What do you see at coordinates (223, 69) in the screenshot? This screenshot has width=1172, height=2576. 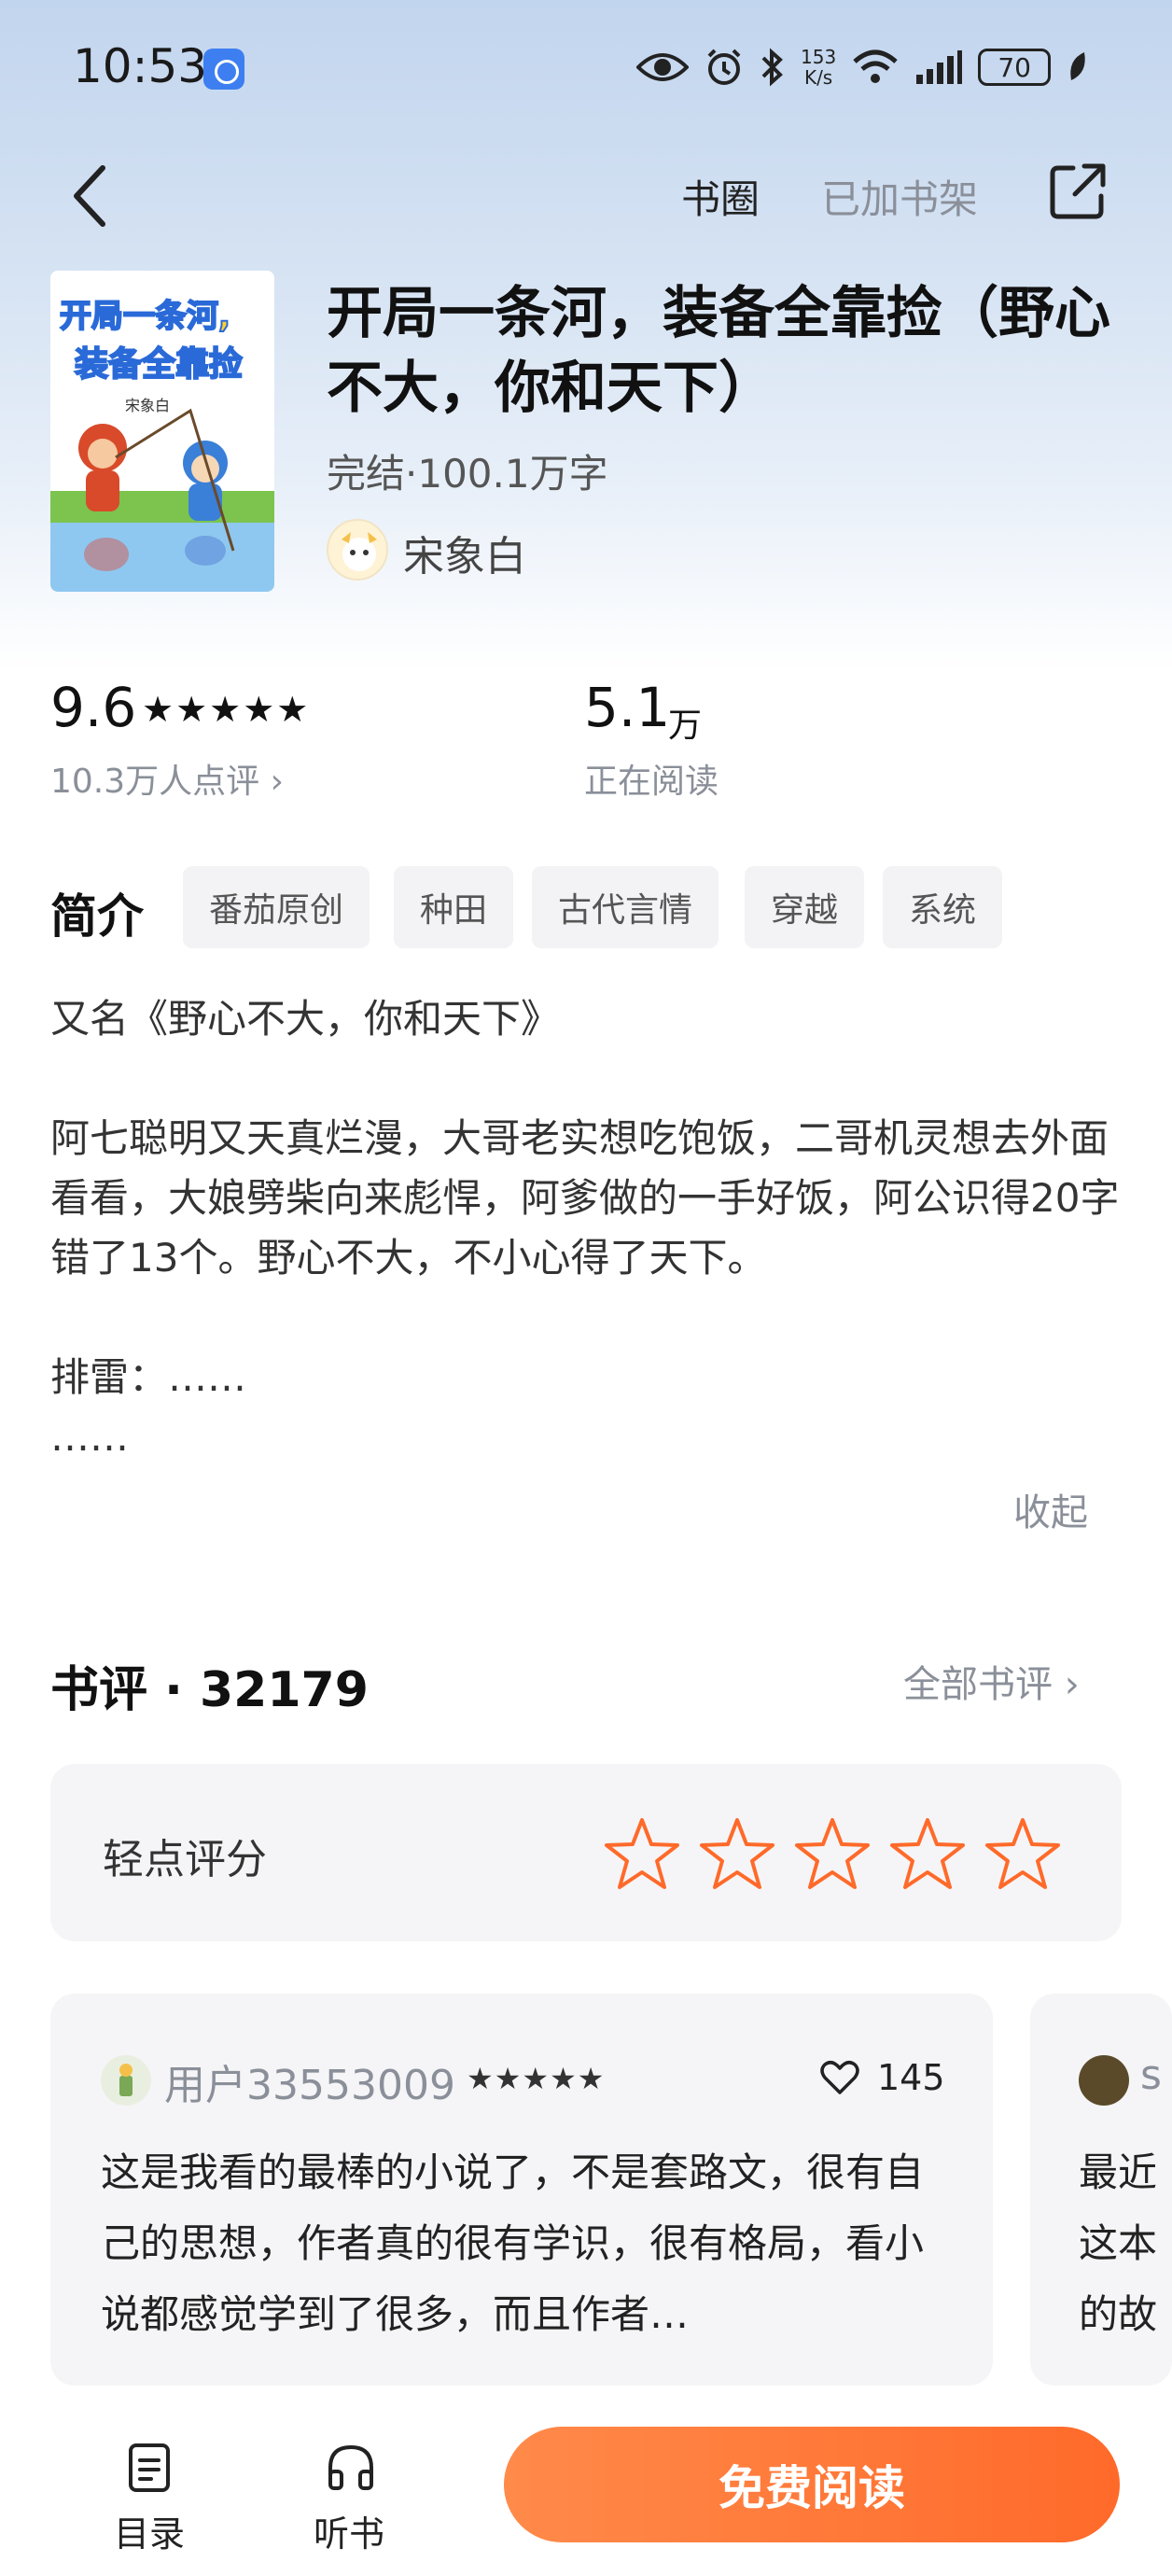 I see `notification-app-icon` at bounding box center [223, 69].